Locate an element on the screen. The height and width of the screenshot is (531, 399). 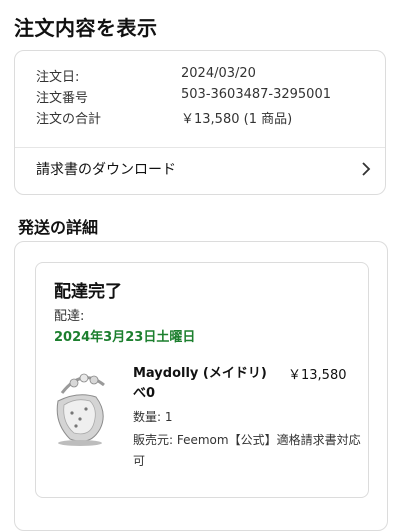
product-image is located at coordinates (82, 405).